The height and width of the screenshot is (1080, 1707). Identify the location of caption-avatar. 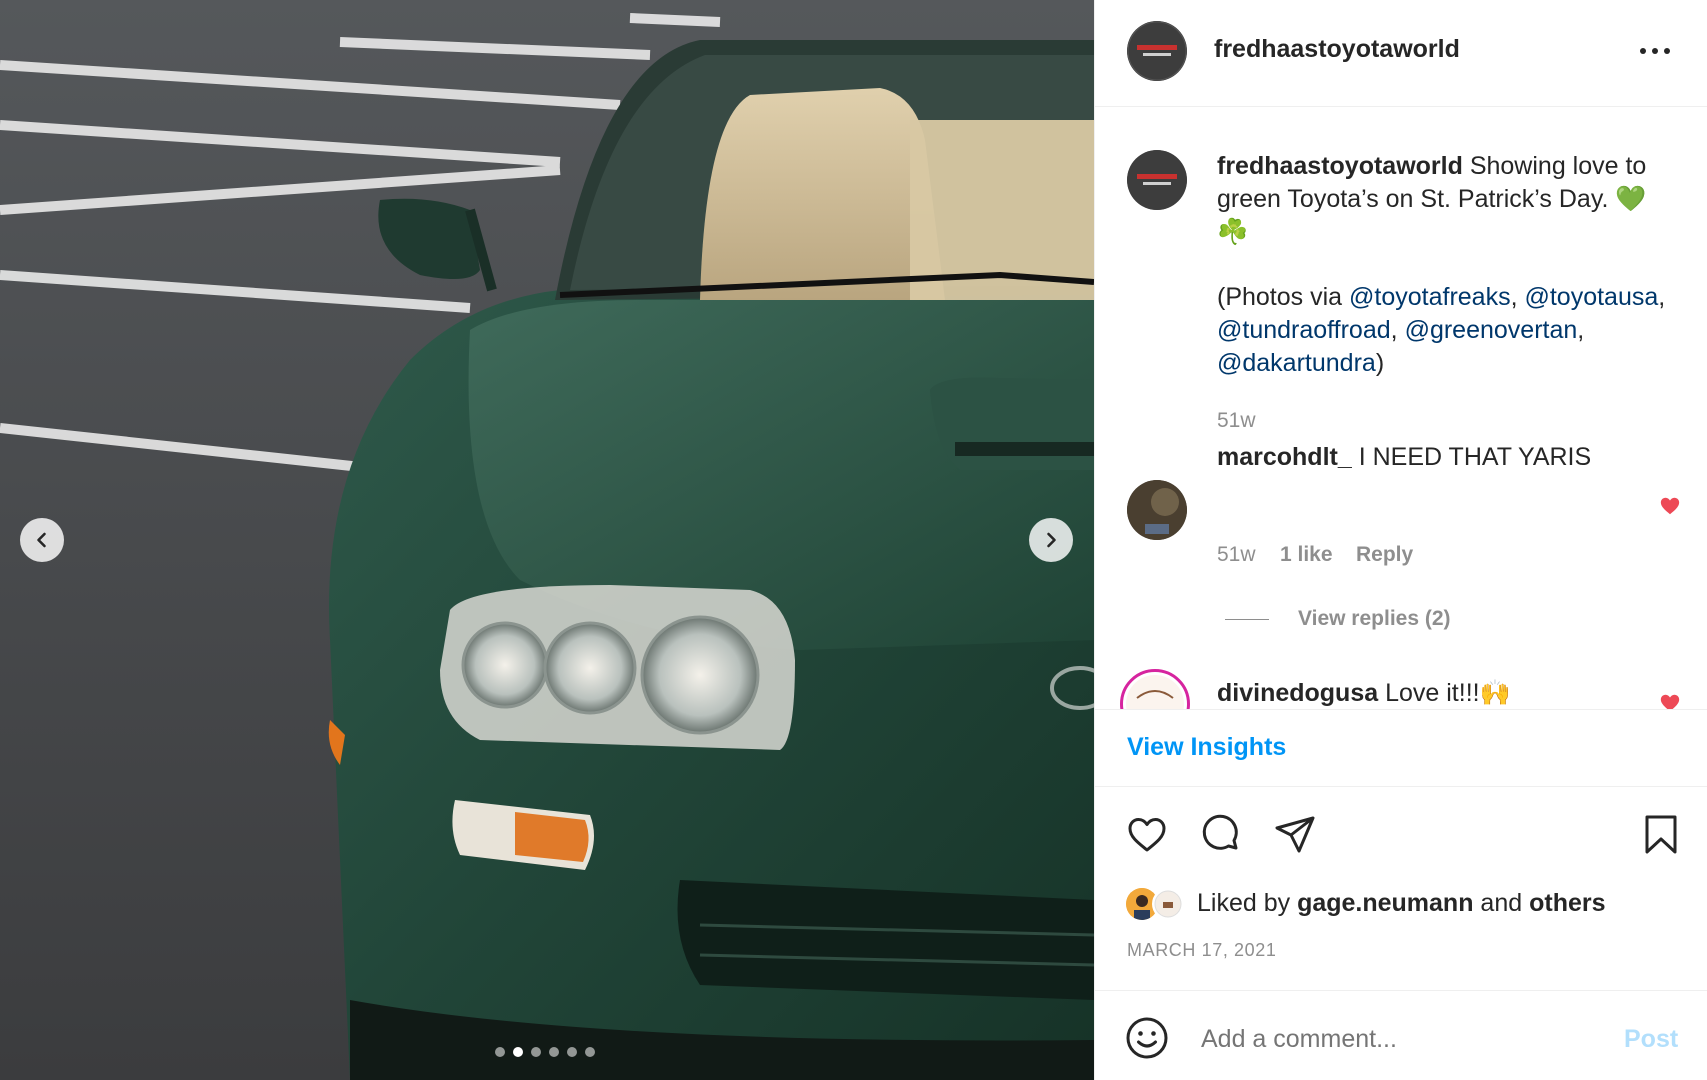
(1157, 180).